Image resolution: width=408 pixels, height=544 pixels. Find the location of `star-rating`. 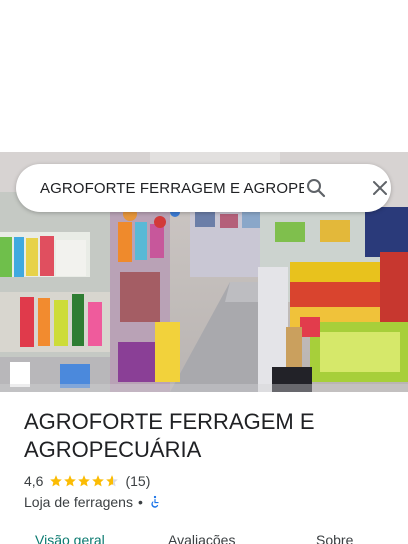

star-rating is located at coordinates (84, 481).